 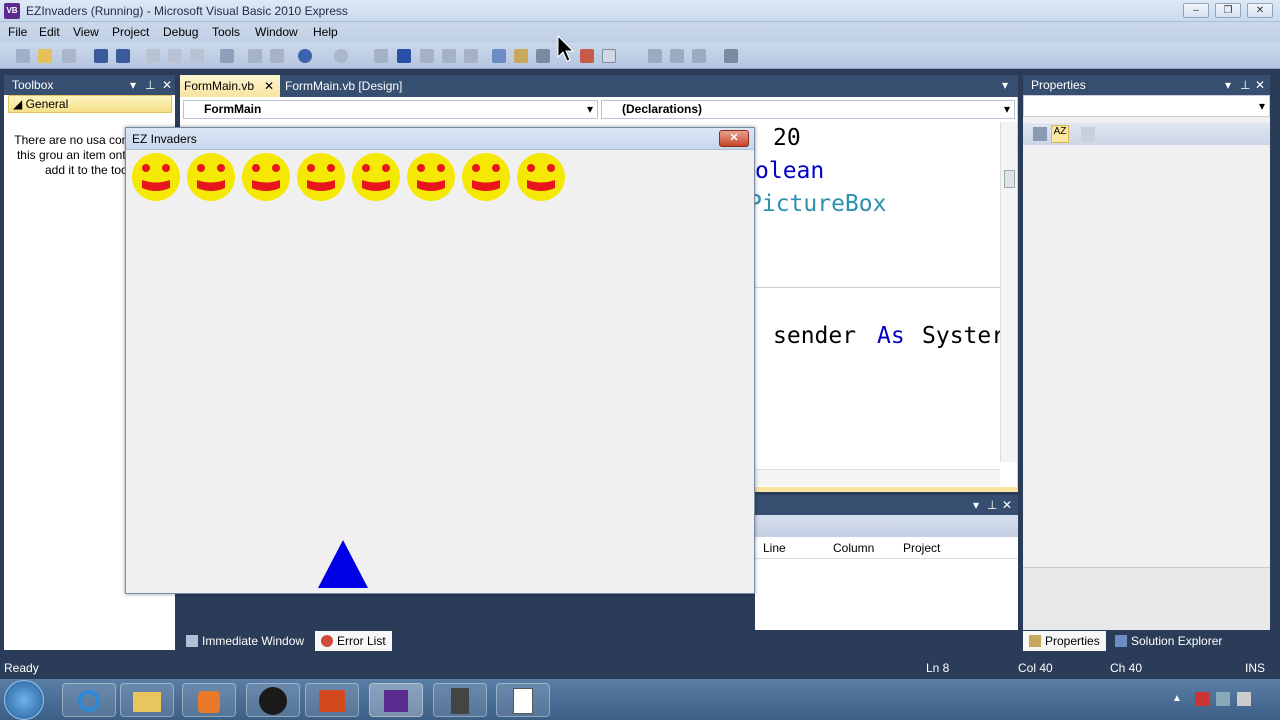 What do you see at coordinates (276, 32) in the screenshot?
I see `menu-window: Window` at bounding box center [276, 32].